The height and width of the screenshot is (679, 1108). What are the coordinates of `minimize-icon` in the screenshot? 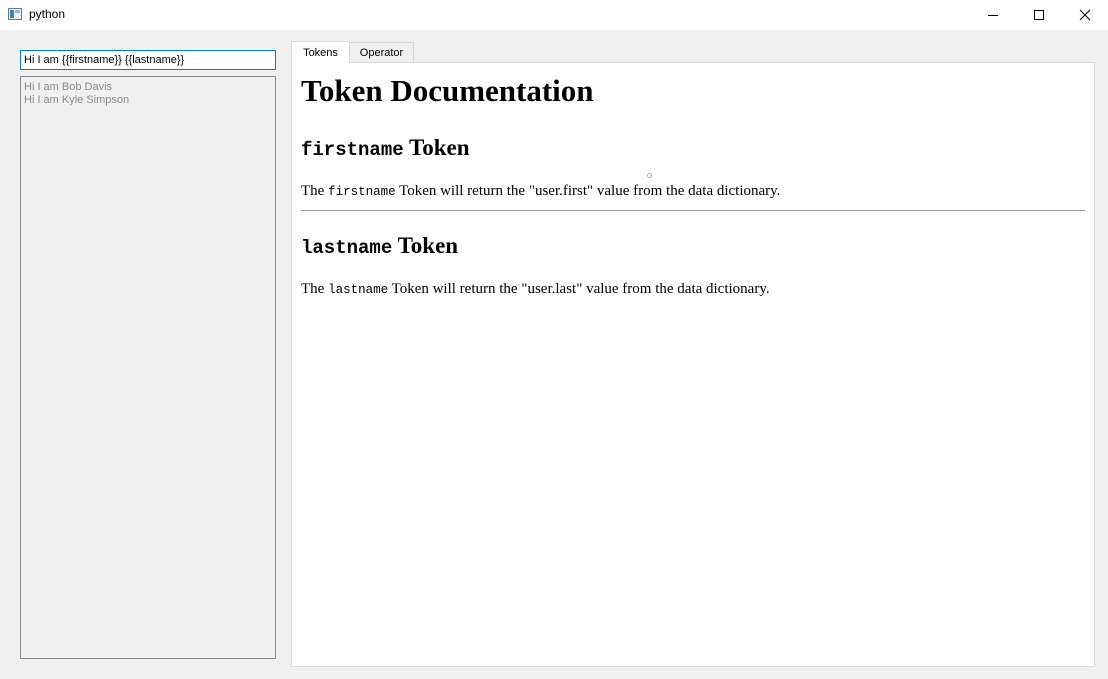 It's located at (993, 15).